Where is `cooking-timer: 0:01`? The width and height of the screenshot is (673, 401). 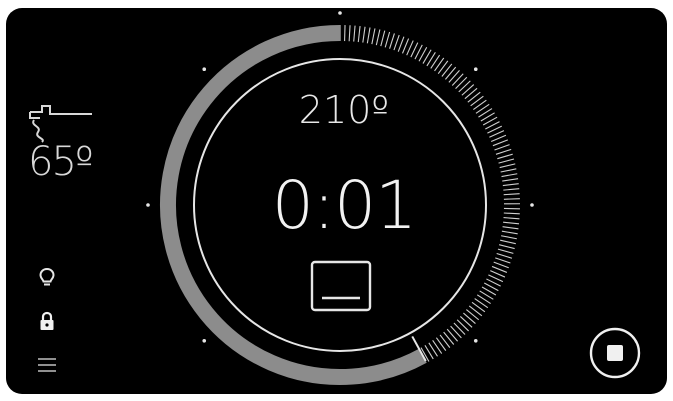 cooking-timer: 0:01 is located at coordinates (344, 206).